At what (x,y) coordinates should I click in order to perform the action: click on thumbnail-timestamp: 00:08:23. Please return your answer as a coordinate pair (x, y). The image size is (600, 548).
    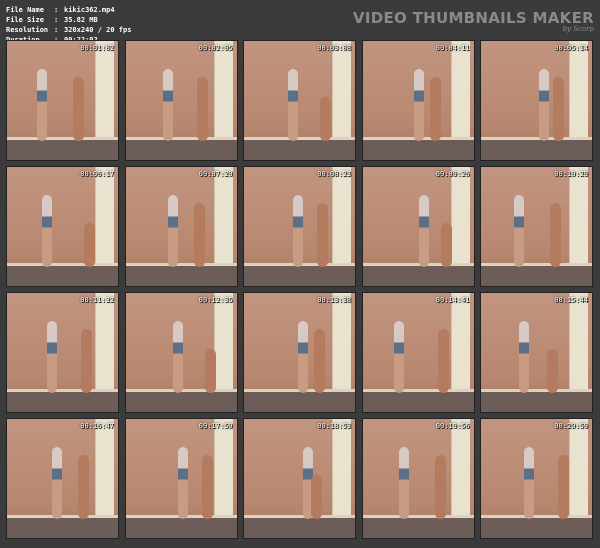
    Looking at the image, I should click on (334, 174).